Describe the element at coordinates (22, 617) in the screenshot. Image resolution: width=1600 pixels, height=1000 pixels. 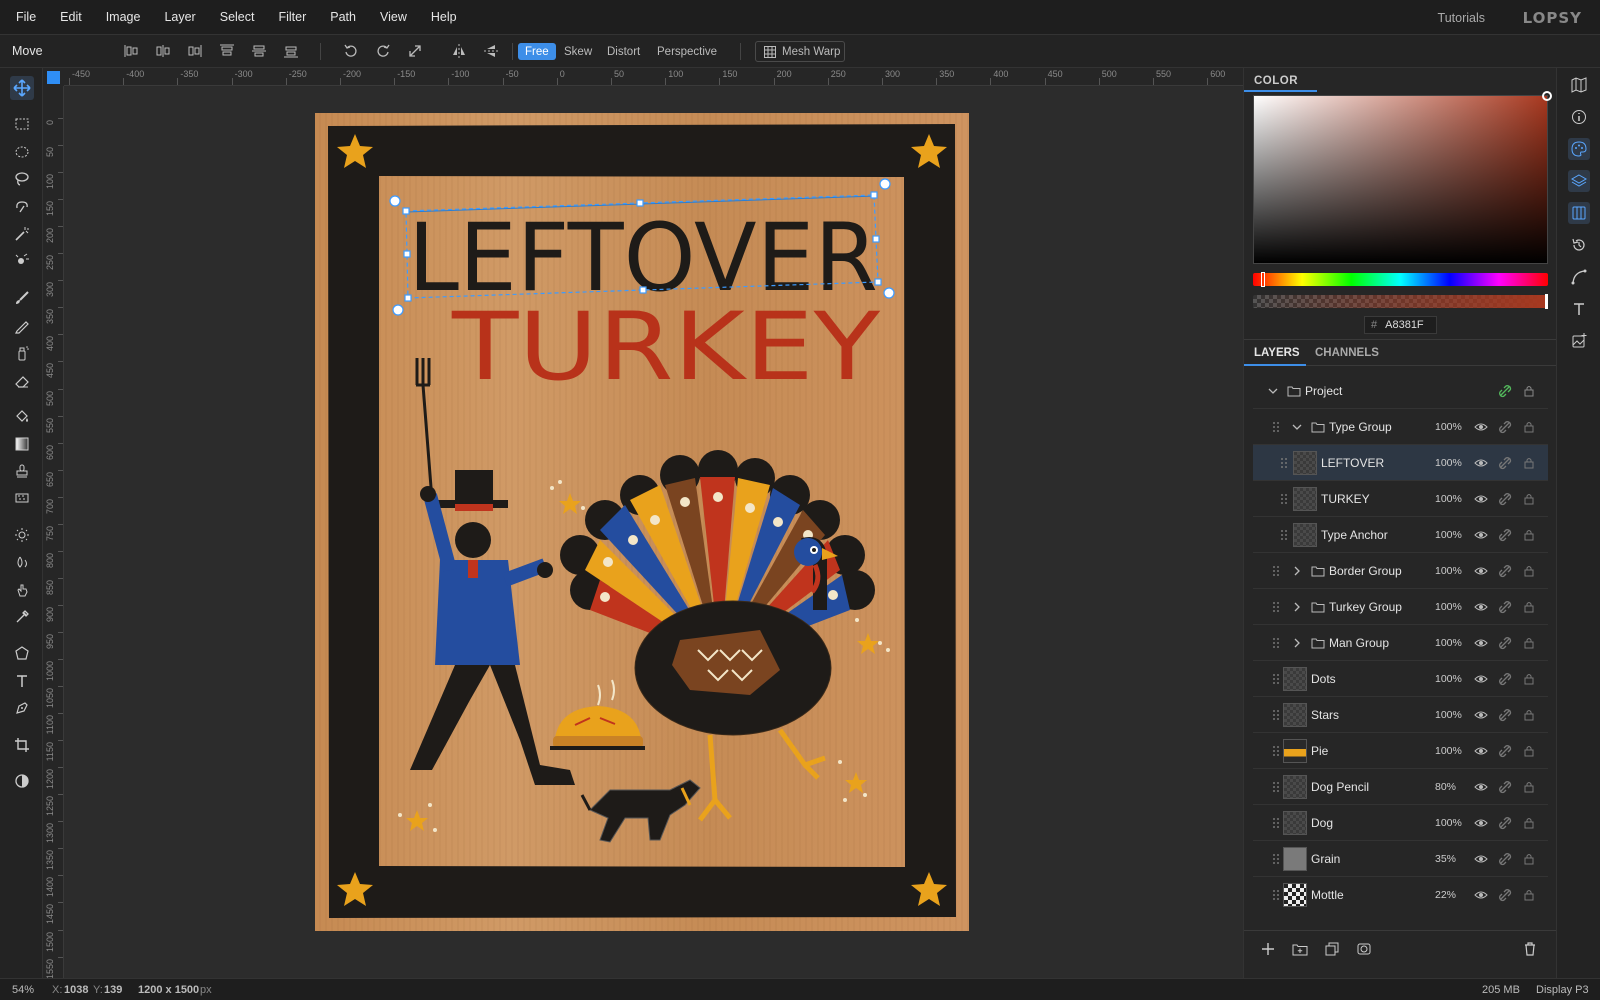
I see `eyedropper-tool` at that location.